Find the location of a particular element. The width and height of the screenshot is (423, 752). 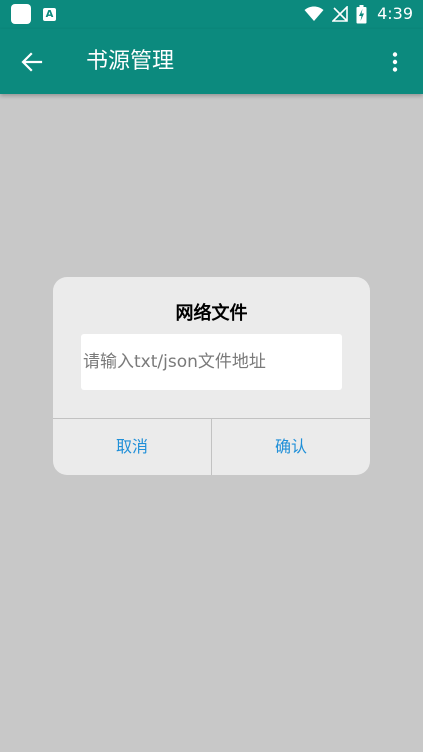

a-notification-icon: A is located at coordinates (49, 14).